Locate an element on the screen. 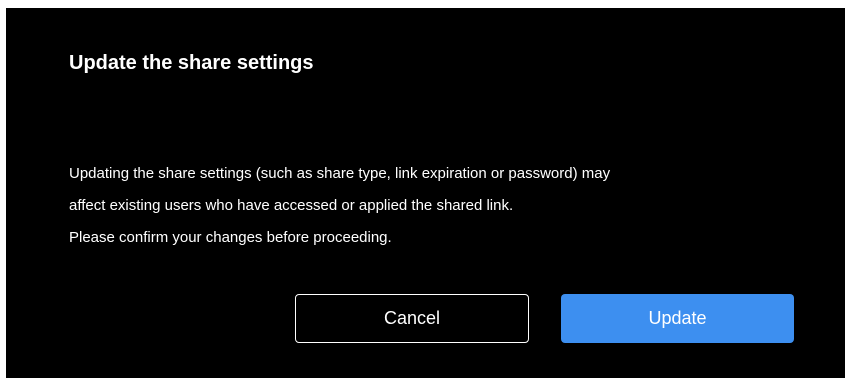 The width and height of the screenshot is (850, 383). cancel-button: Cancel is located at coordinates (412, 318).